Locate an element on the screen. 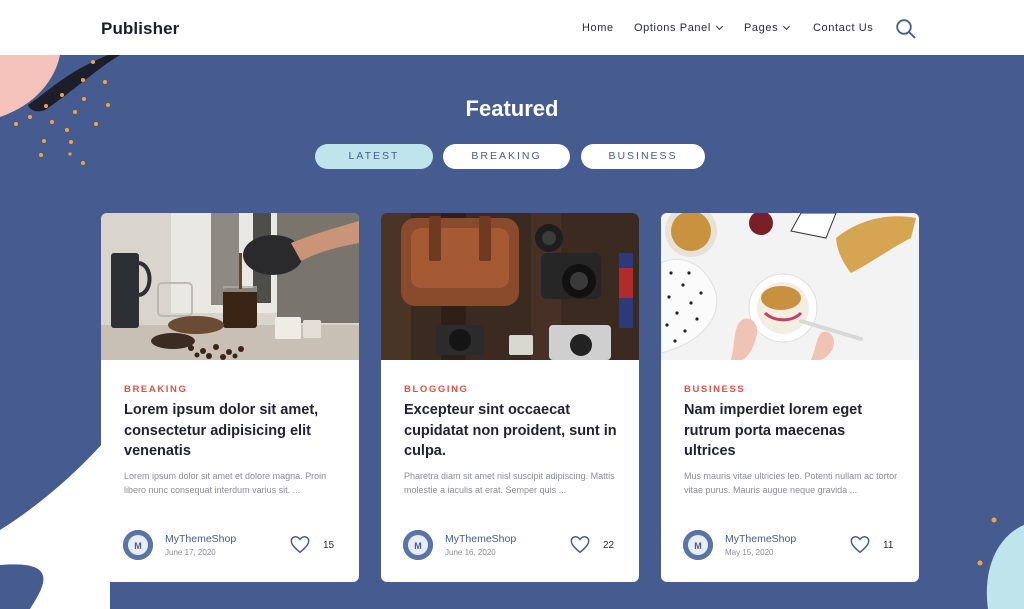 This screenshot has width=1024, height=609. search-icon is located at coordinates (906, 29).